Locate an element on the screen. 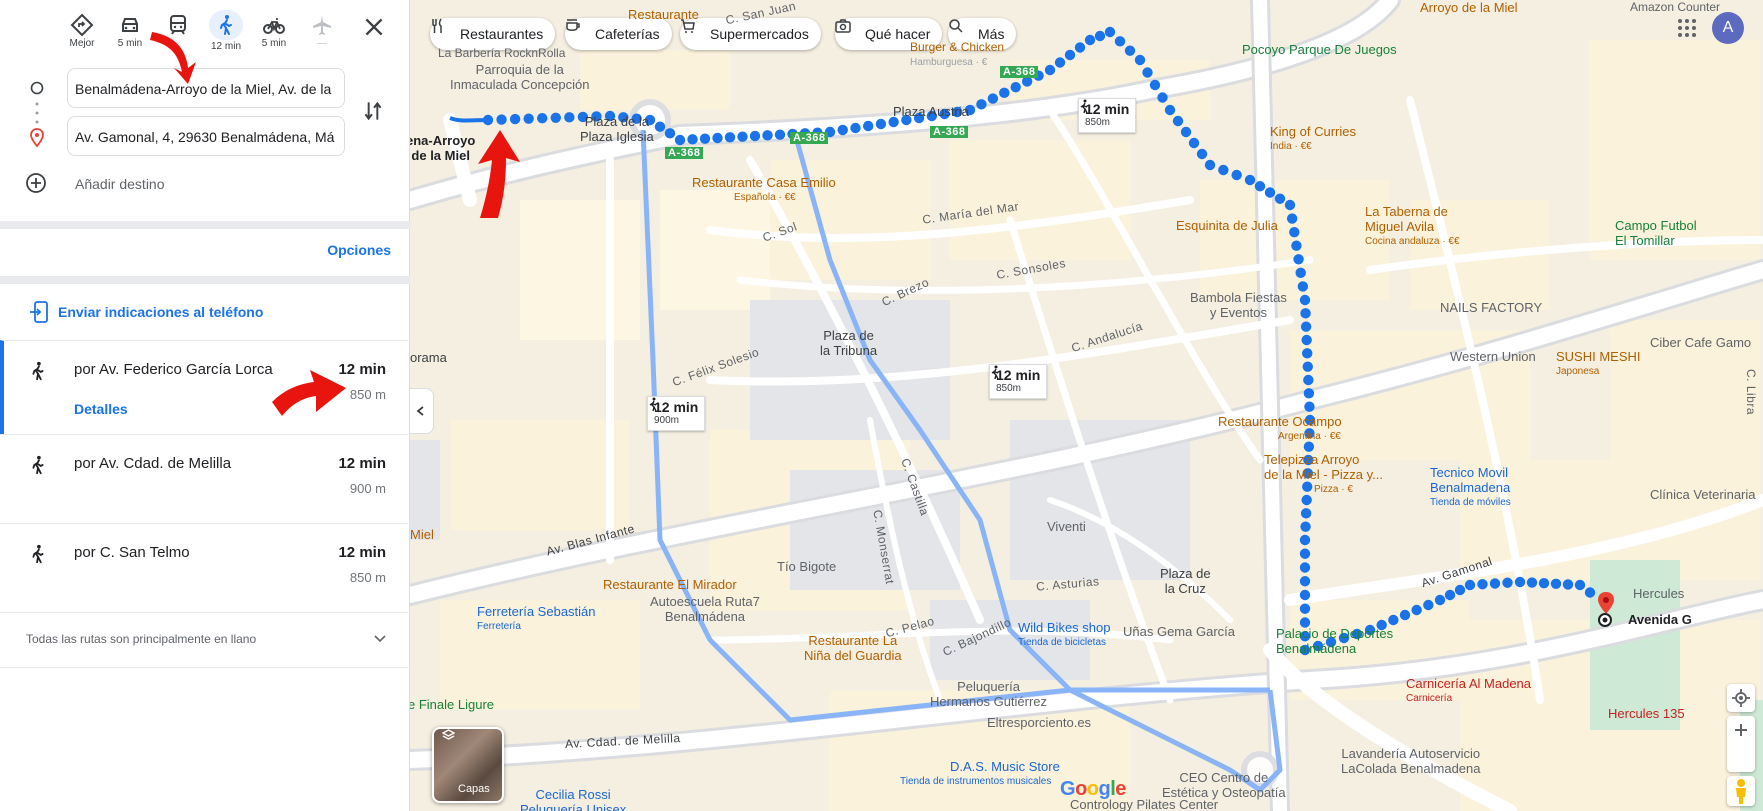 This screenshot has height=811, width=1763. poi-label: Campo Futbol El Tomillar is located at coordinates (1656, 233).